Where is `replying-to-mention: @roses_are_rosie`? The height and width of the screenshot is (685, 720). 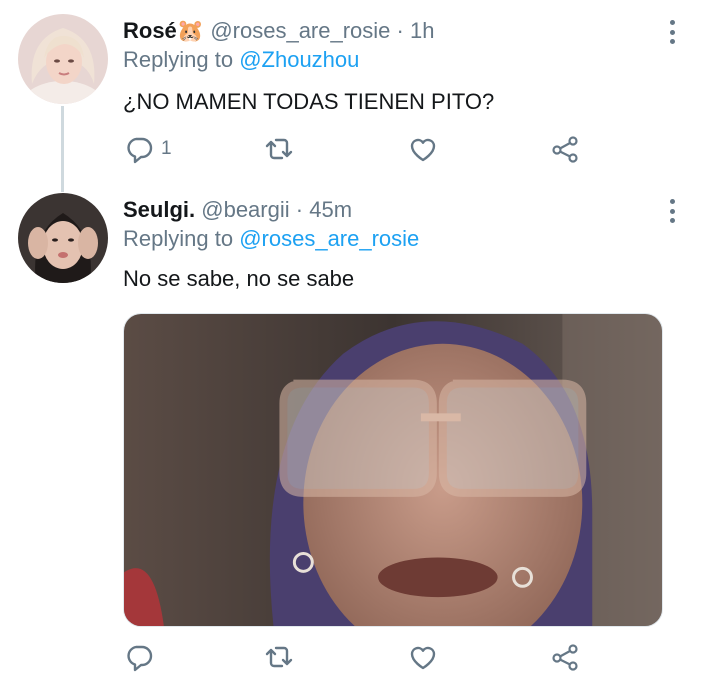
replying-to-mention: @roses_are_rosie is located at coordinates (329, 238).